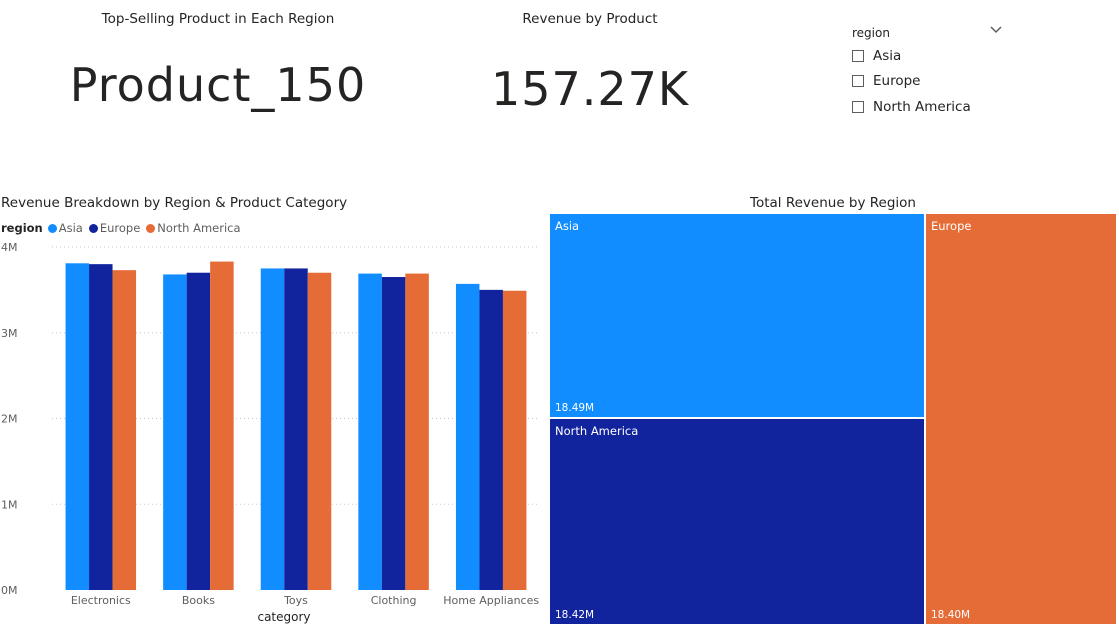  What do you see at coordinates (101, 600) in the screenshot?
I see `x-tick-label: Electronics` at bounding box center [101, 600].